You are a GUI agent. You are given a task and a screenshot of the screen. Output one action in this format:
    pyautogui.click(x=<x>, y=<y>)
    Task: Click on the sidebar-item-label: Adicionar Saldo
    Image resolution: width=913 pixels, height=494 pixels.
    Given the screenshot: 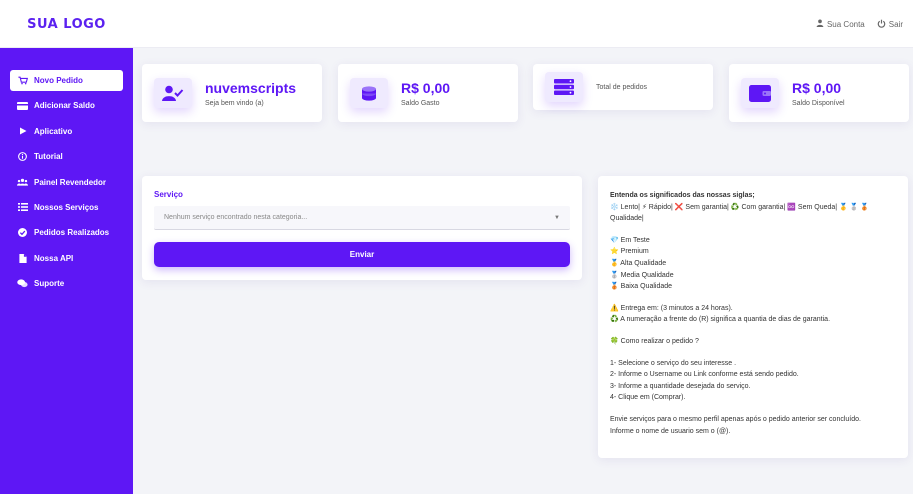 What is the action you would take?
    pyautogui.click(x=64, y=106)
    